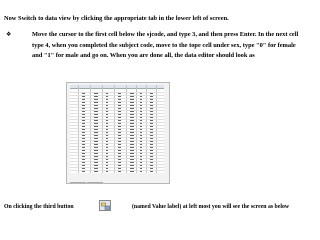 Image resolution: width=320 pixels, height=240 pixels. I want to click on data-view-tab, so click(78, 182).